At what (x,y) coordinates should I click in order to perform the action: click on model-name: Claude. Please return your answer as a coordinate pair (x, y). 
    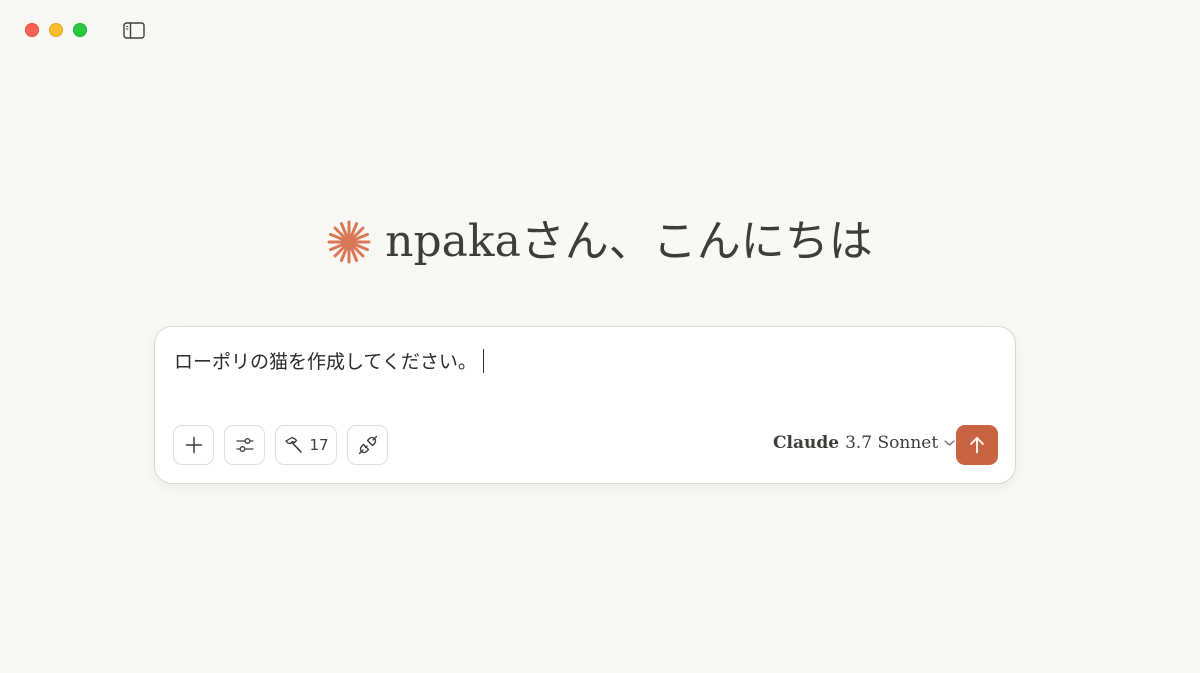
    Looking at the image, I should click on (806, 443).